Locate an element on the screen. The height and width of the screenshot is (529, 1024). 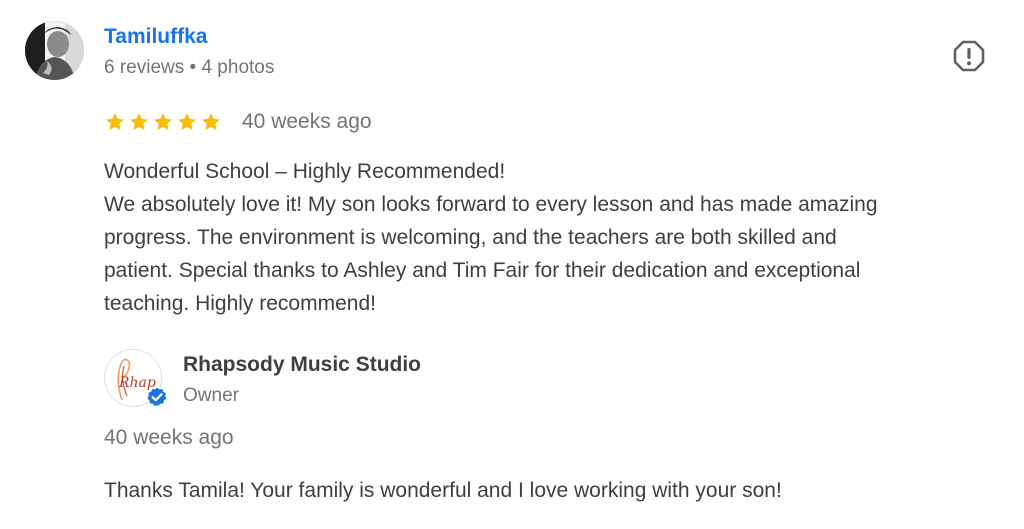
verified-check-icon is located at coordinates (157, 397).